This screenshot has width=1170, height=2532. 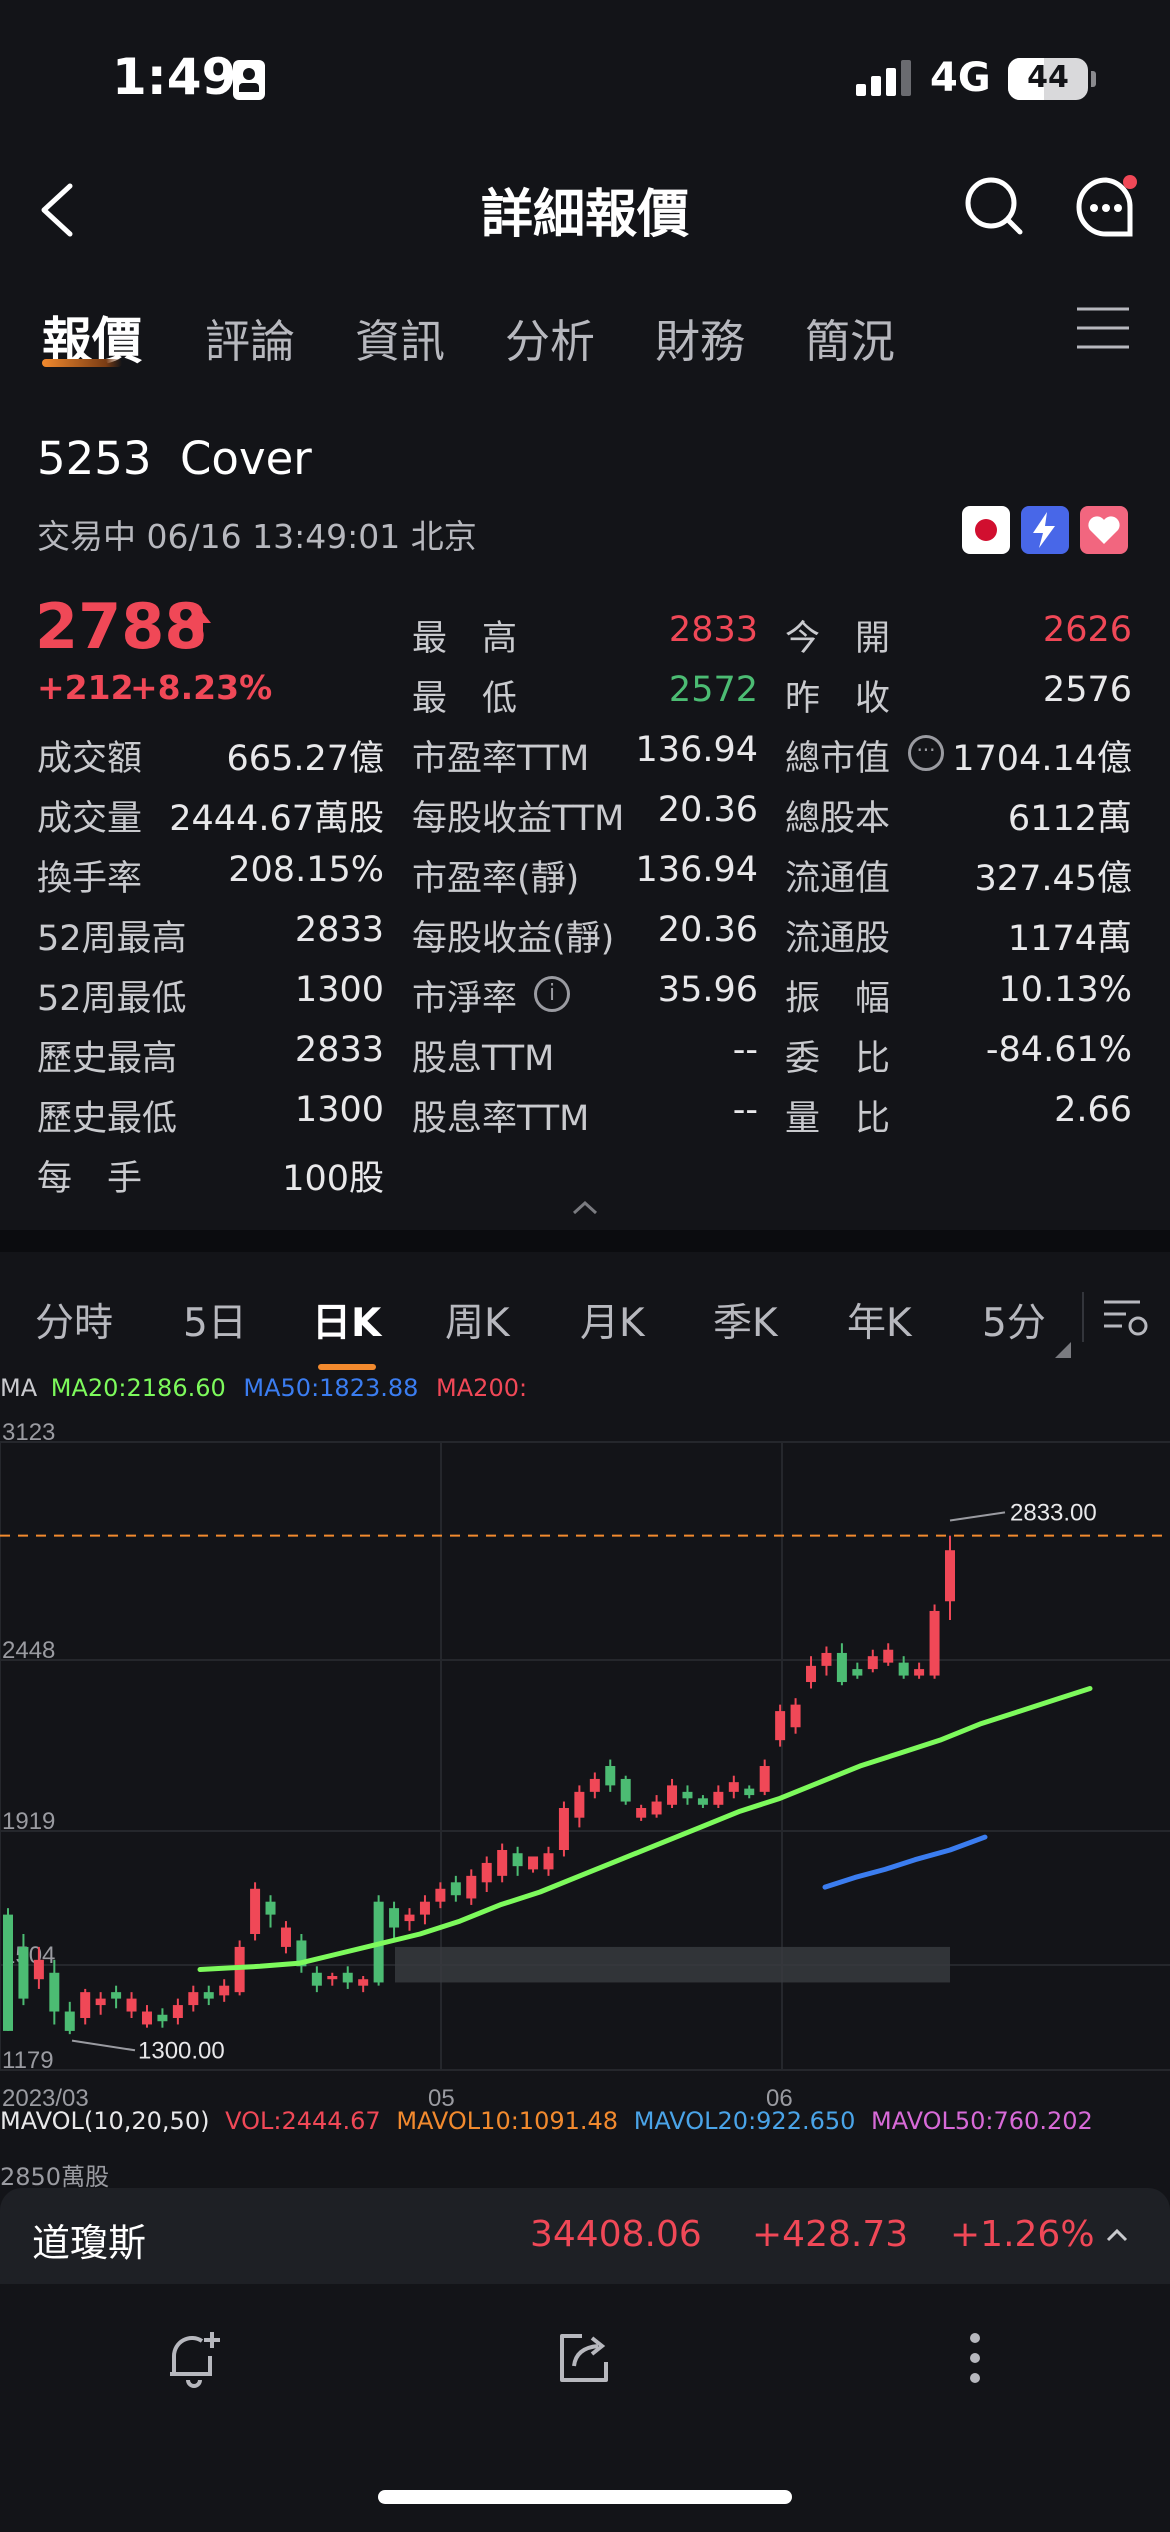 What do you see at coordinates (1069, 819) in the screenshot?
I see `stat-value: 6112萬` at bounding box center [1069, 819].